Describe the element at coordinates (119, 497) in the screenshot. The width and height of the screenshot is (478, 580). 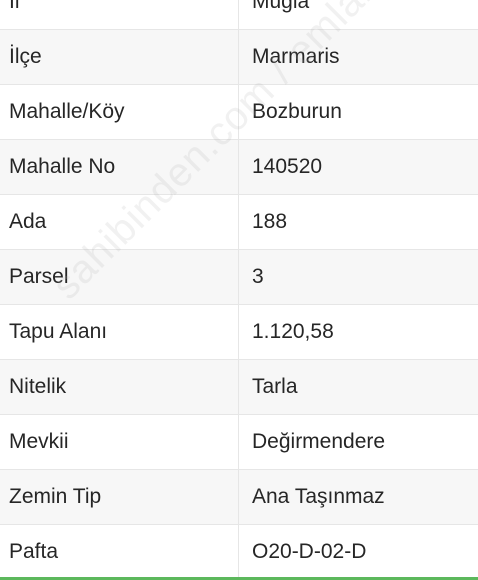
I see `row-label: Zemin Tip` at that location.